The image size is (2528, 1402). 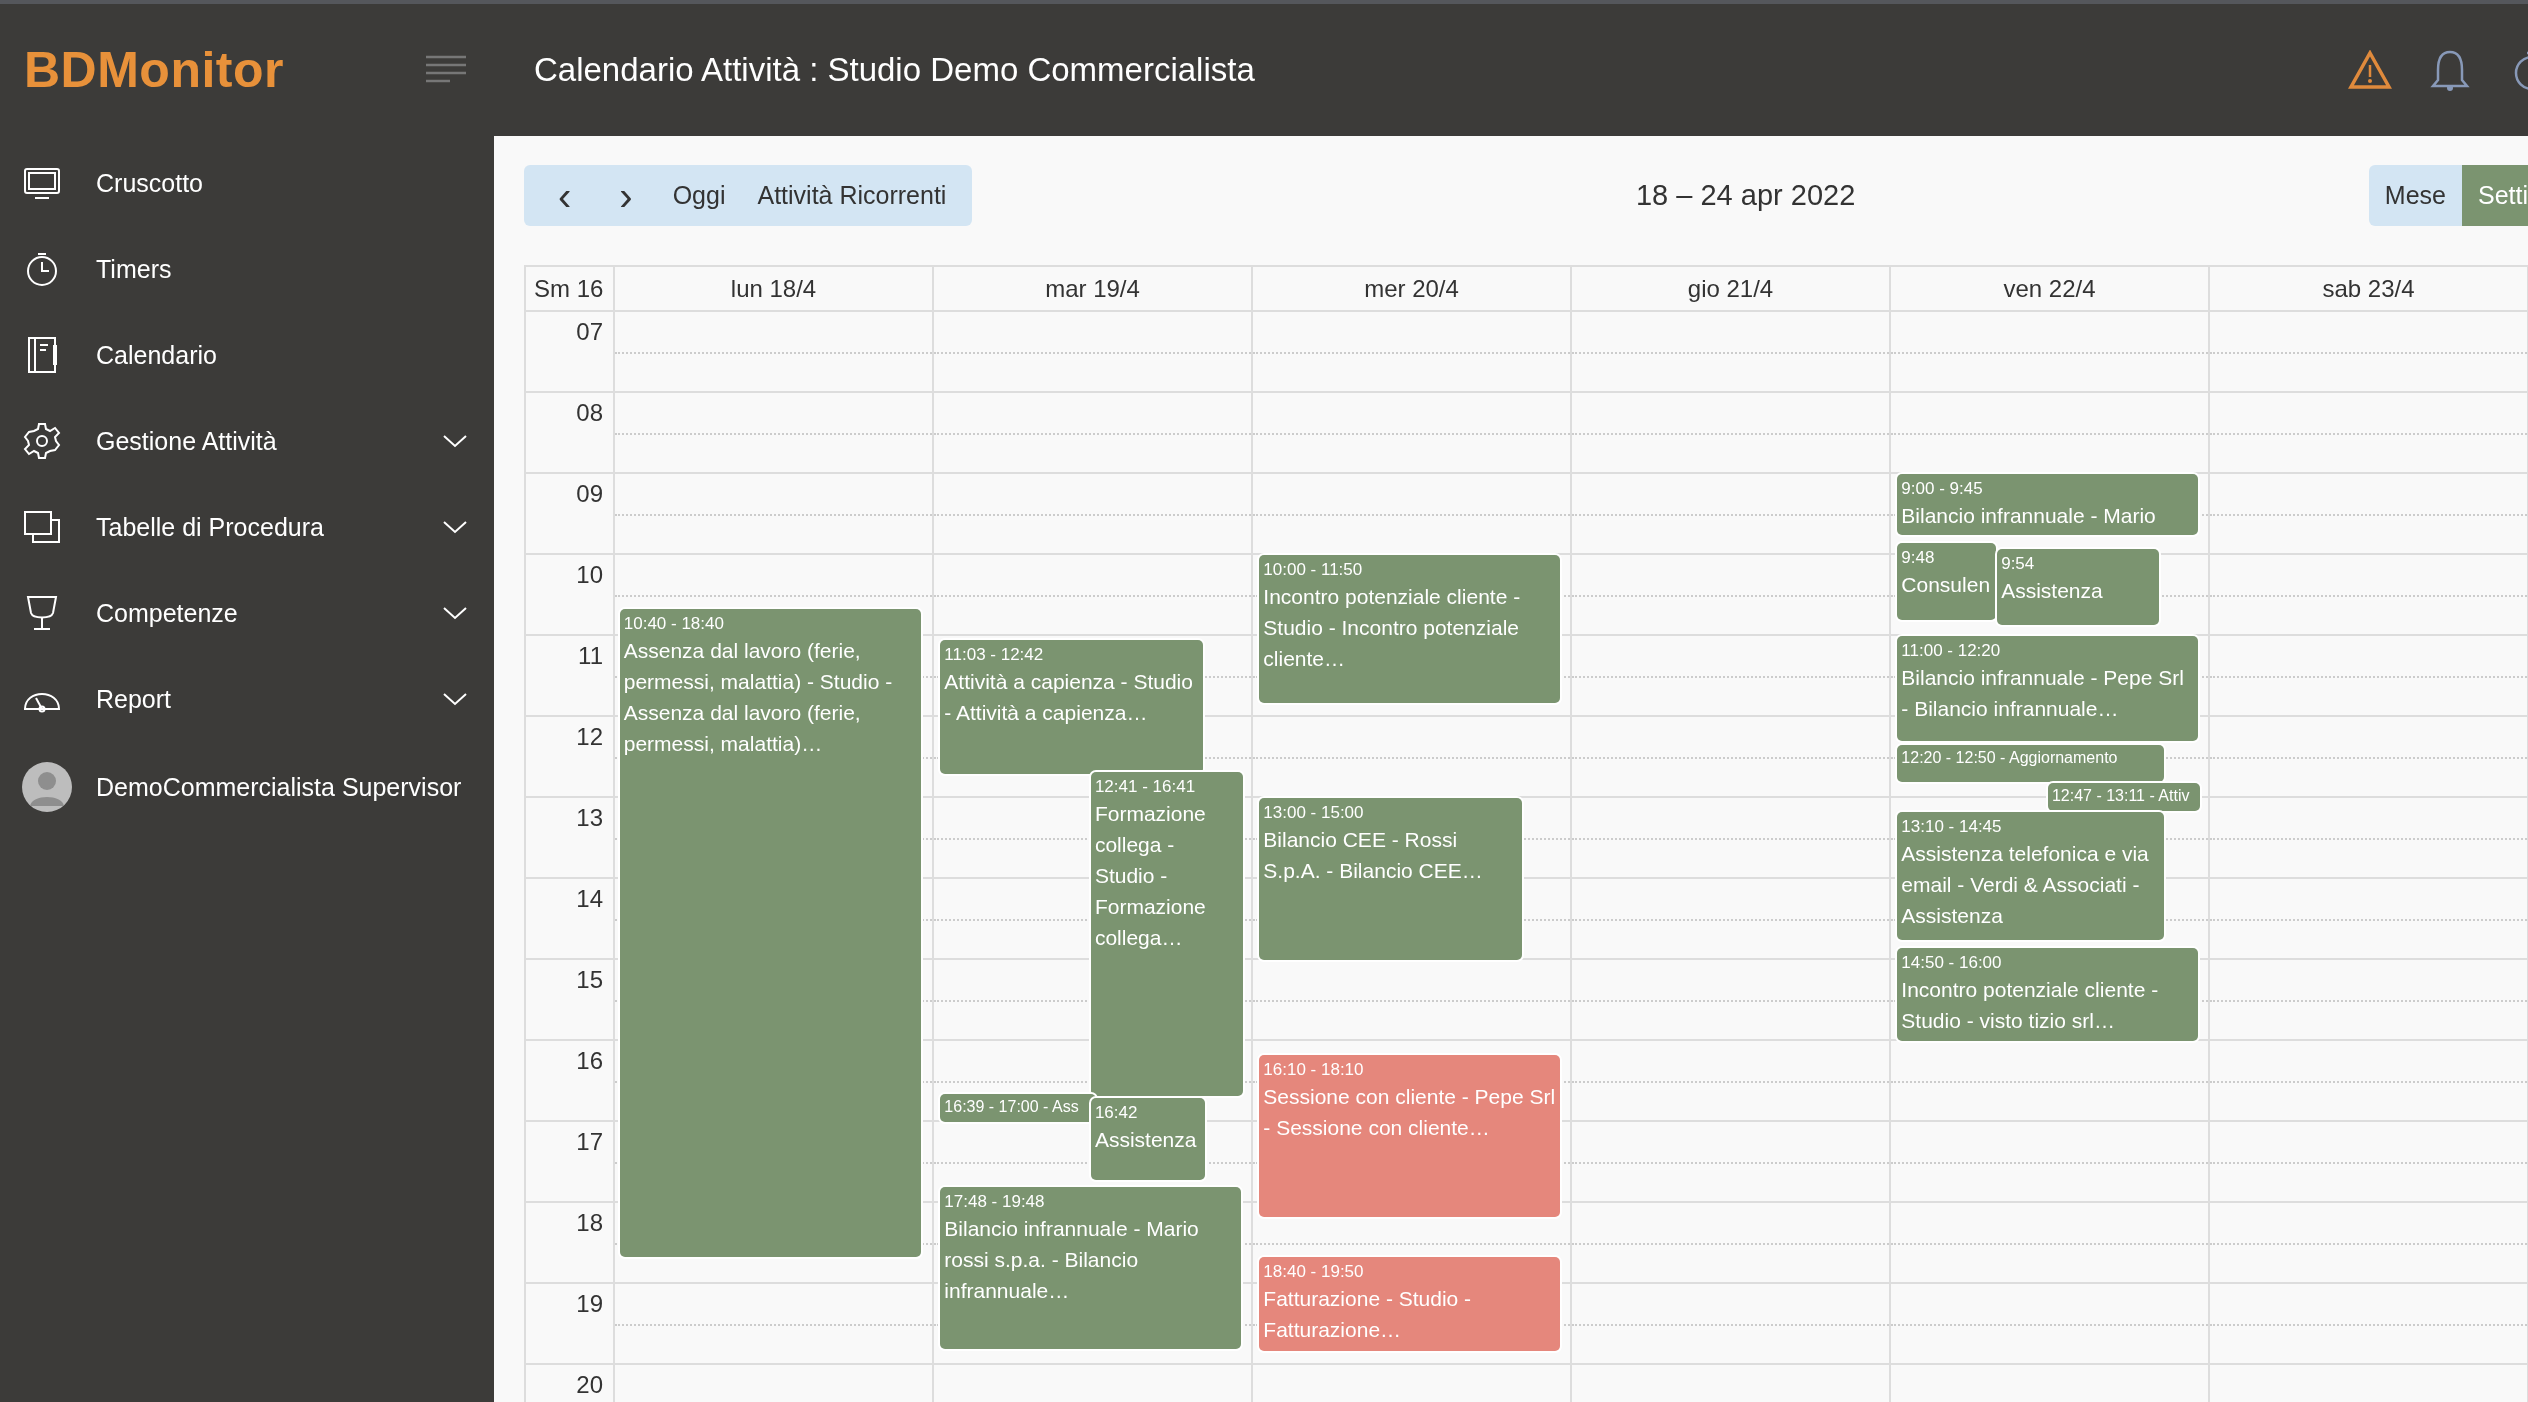 What do you see at coordinates (589, 899) in the screenshot?
I see `hour-label: 14` at bounding box center [589, 899].